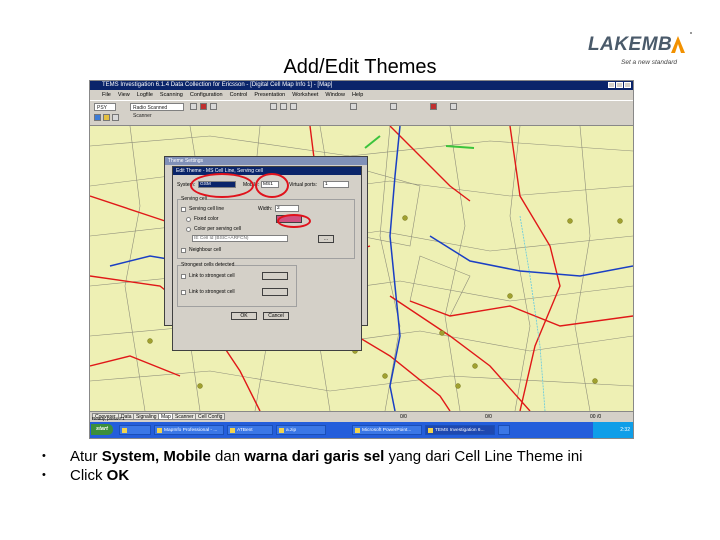  What do you see at coordinates (272, 185) in the screenshot?
I see `highlight-mobile-ring` at bounding box center [272, 185].